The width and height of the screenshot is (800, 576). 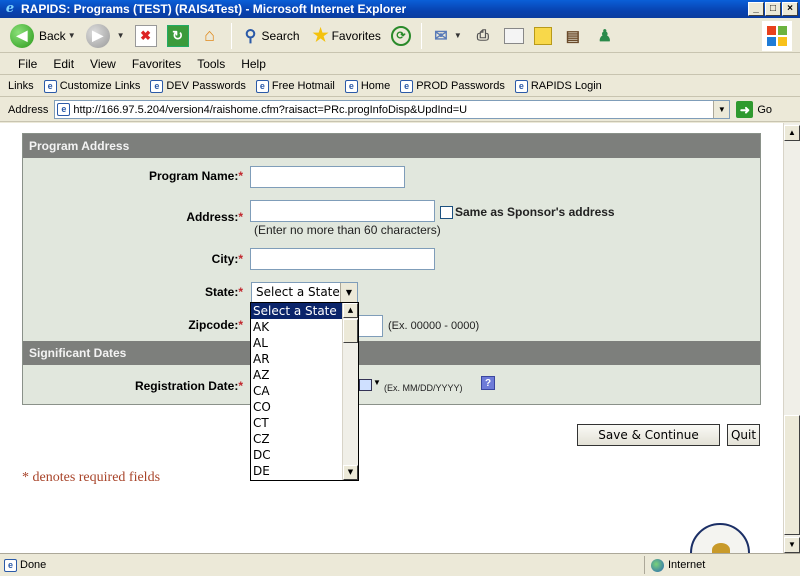 What do you see at coordinates (212, 217) in the screenshot?
I see `label-text: Address:` at bounding box center [212, 217].